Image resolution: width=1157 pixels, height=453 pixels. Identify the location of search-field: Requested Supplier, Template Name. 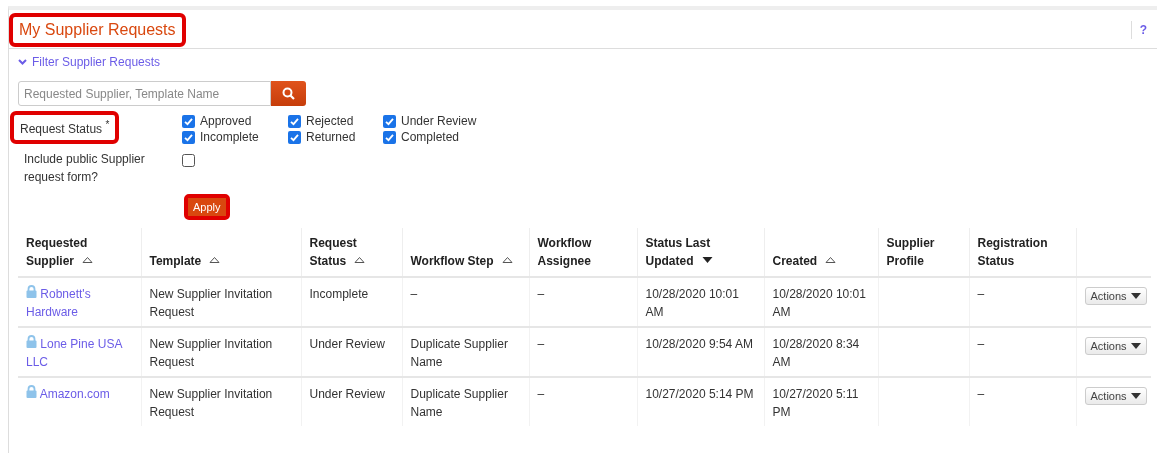
(144, 93).